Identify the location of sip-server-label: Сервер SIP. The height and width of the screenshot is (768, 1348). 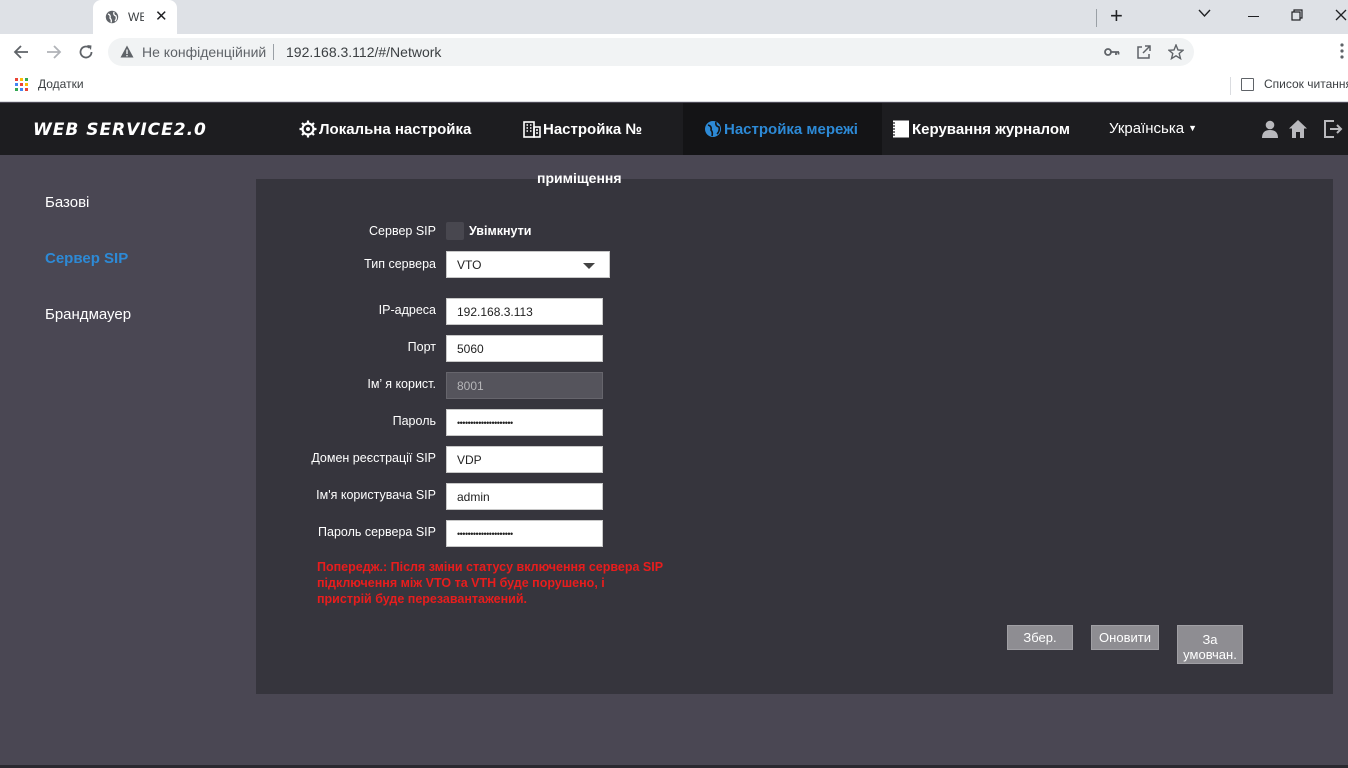
(402, 231).